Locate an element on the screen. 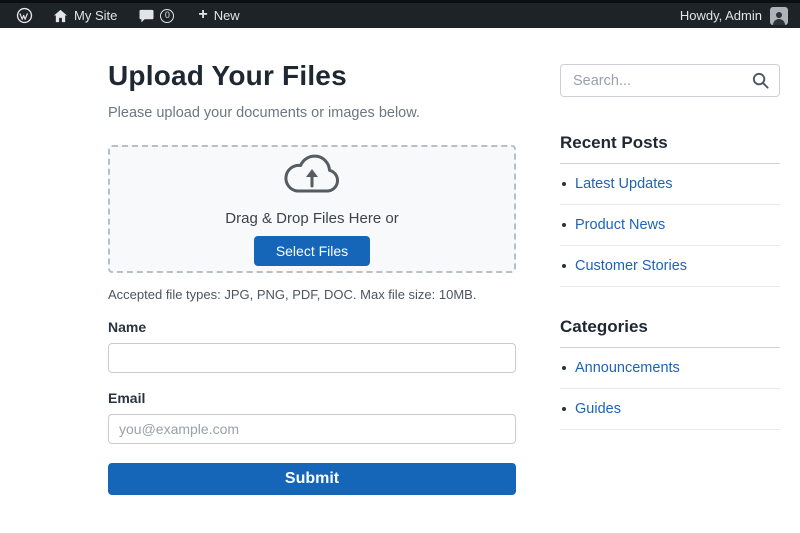 The width and height of the screenshot is (800, 533). home-icon is located at coordinates (60, 16).